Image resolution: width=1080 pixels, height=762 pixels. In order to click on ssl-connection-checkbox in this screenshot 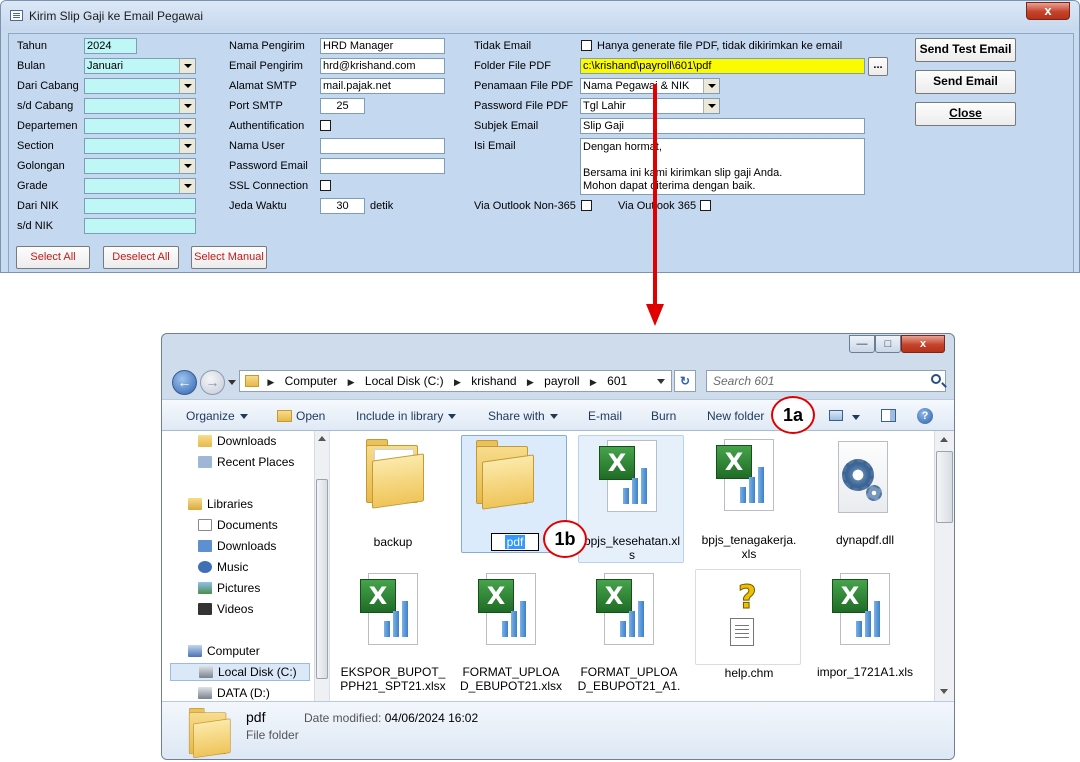, I will do `click(325, 185)`.